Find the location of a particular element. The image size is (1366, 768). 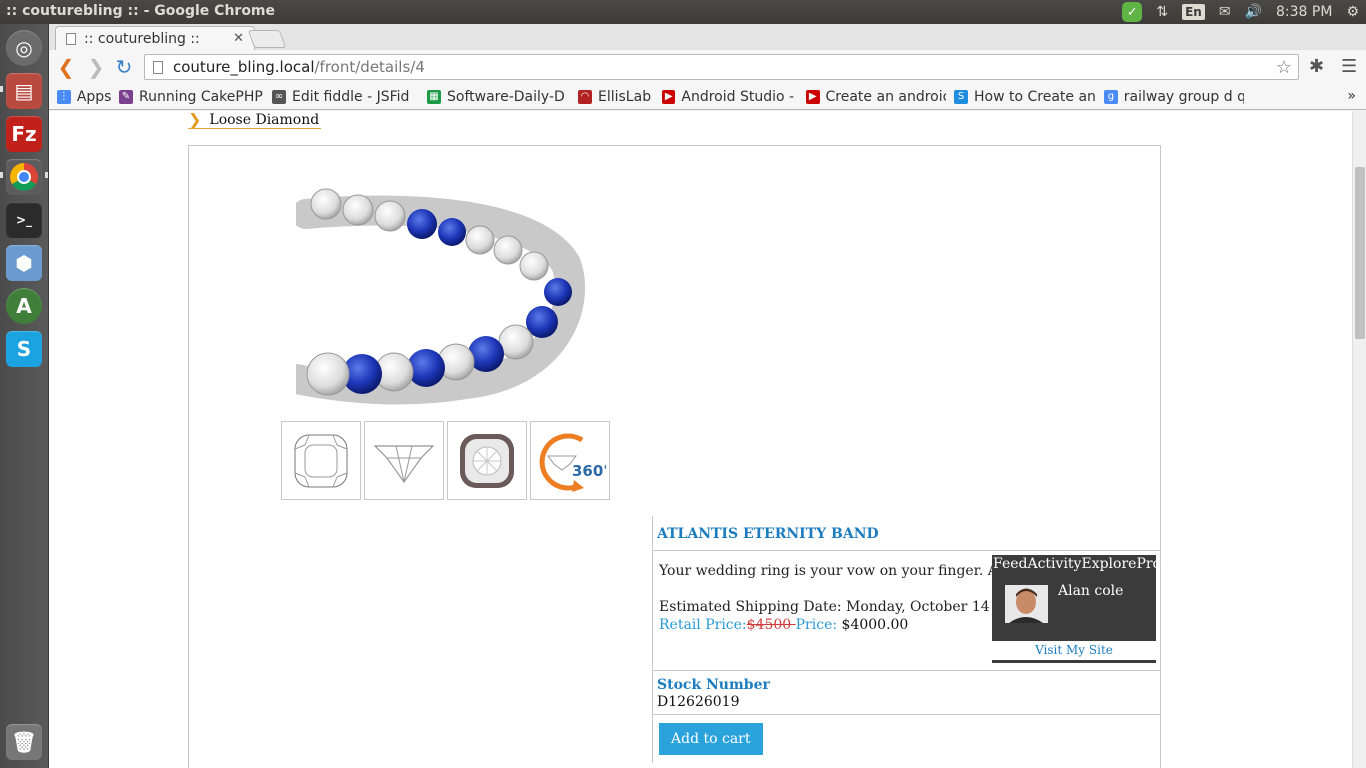

divider is located at coordinates (1074, 661).